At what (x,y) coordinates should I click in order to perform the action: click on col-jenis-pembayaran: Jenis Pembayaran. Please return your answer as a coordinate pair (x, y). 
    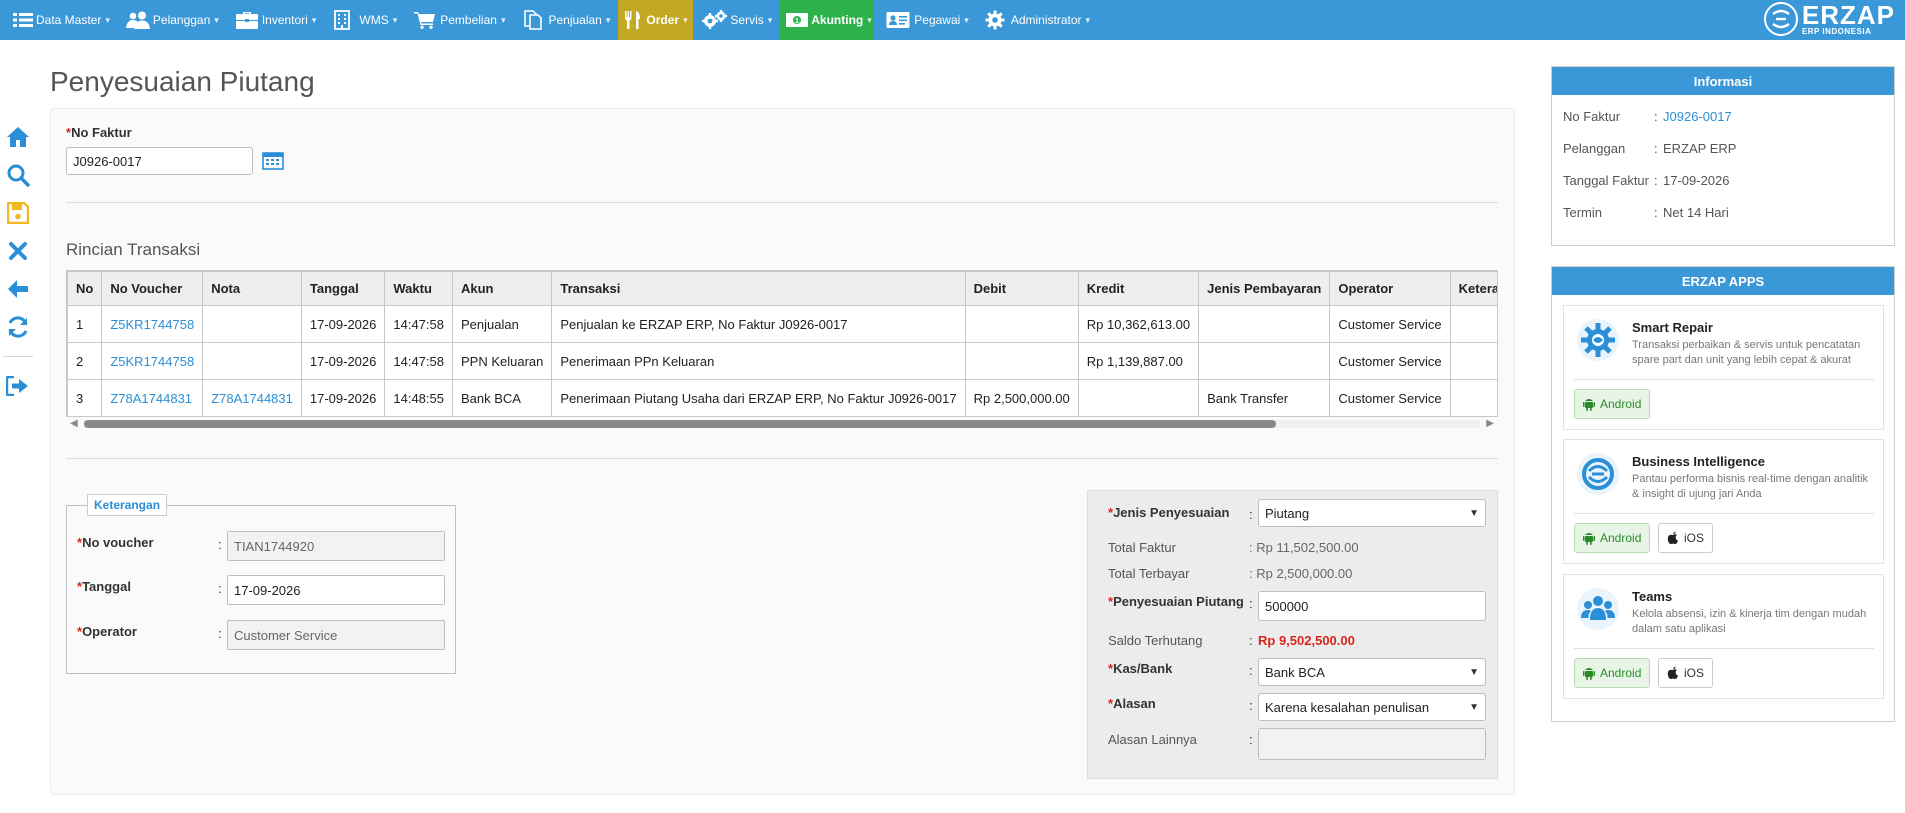
    Looking at the image, I should click on (1264, 288).